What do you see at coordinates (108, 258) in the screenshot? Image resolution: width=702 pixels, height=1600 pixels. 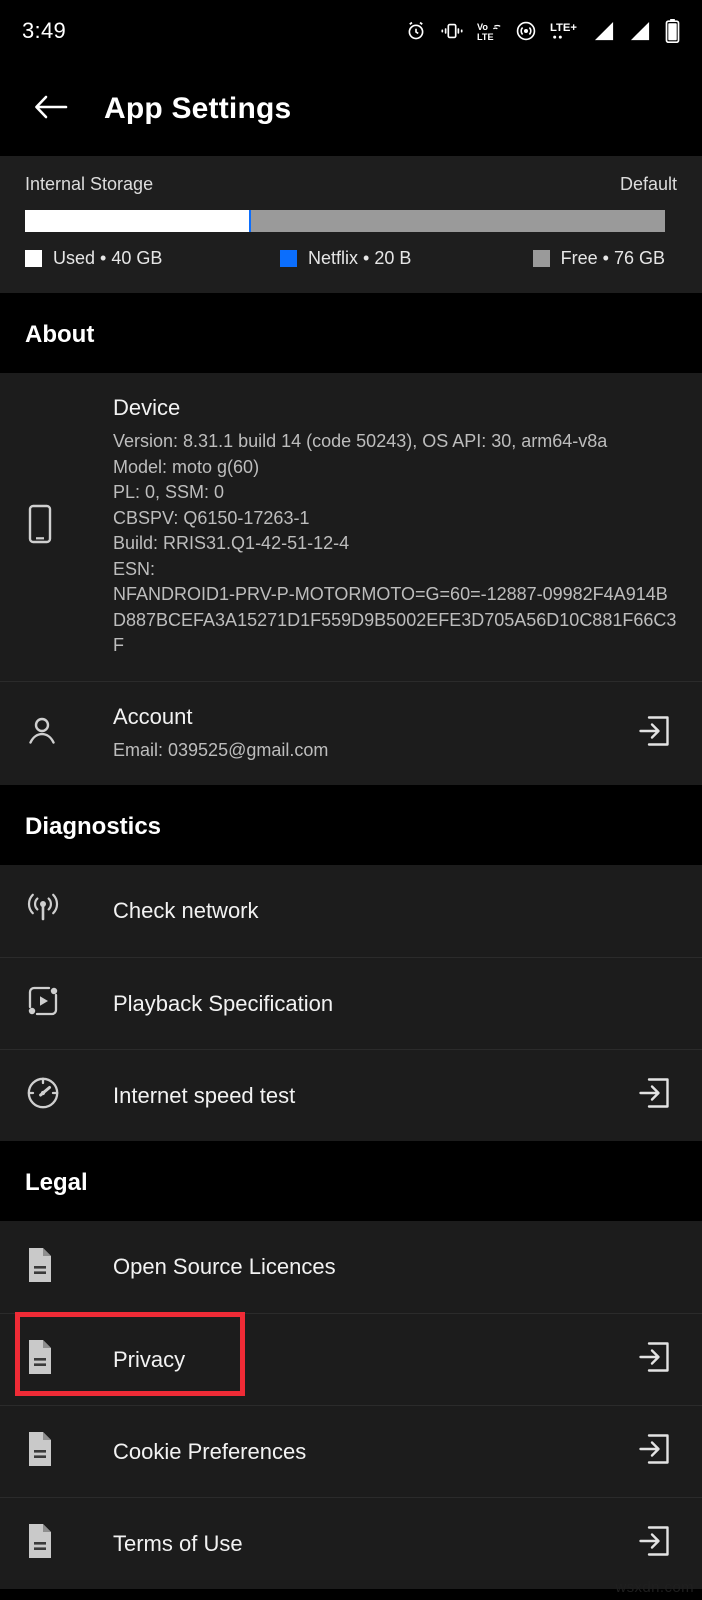 I see `legend-label-used: Used • 40 GB` at bounding box center [108, 258].